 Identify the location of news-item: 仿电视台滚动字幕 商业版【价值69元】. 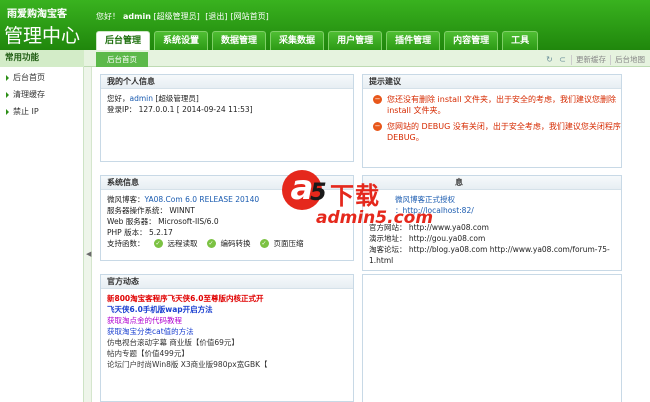
(227, 342).